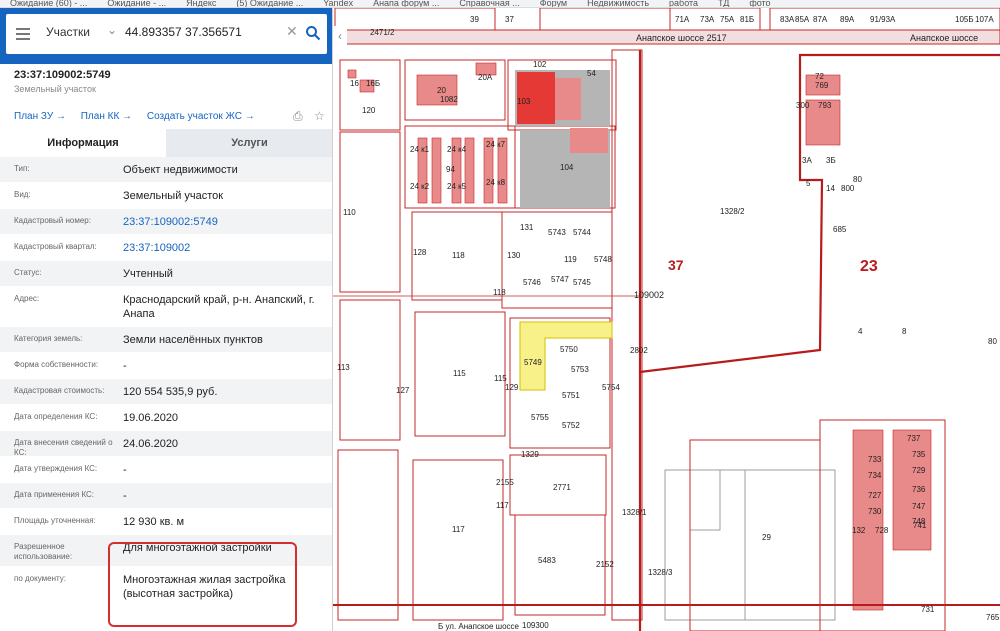  Describe the element at coordinates (313, 33) in the screenshot. I see `search-icon` at that location.